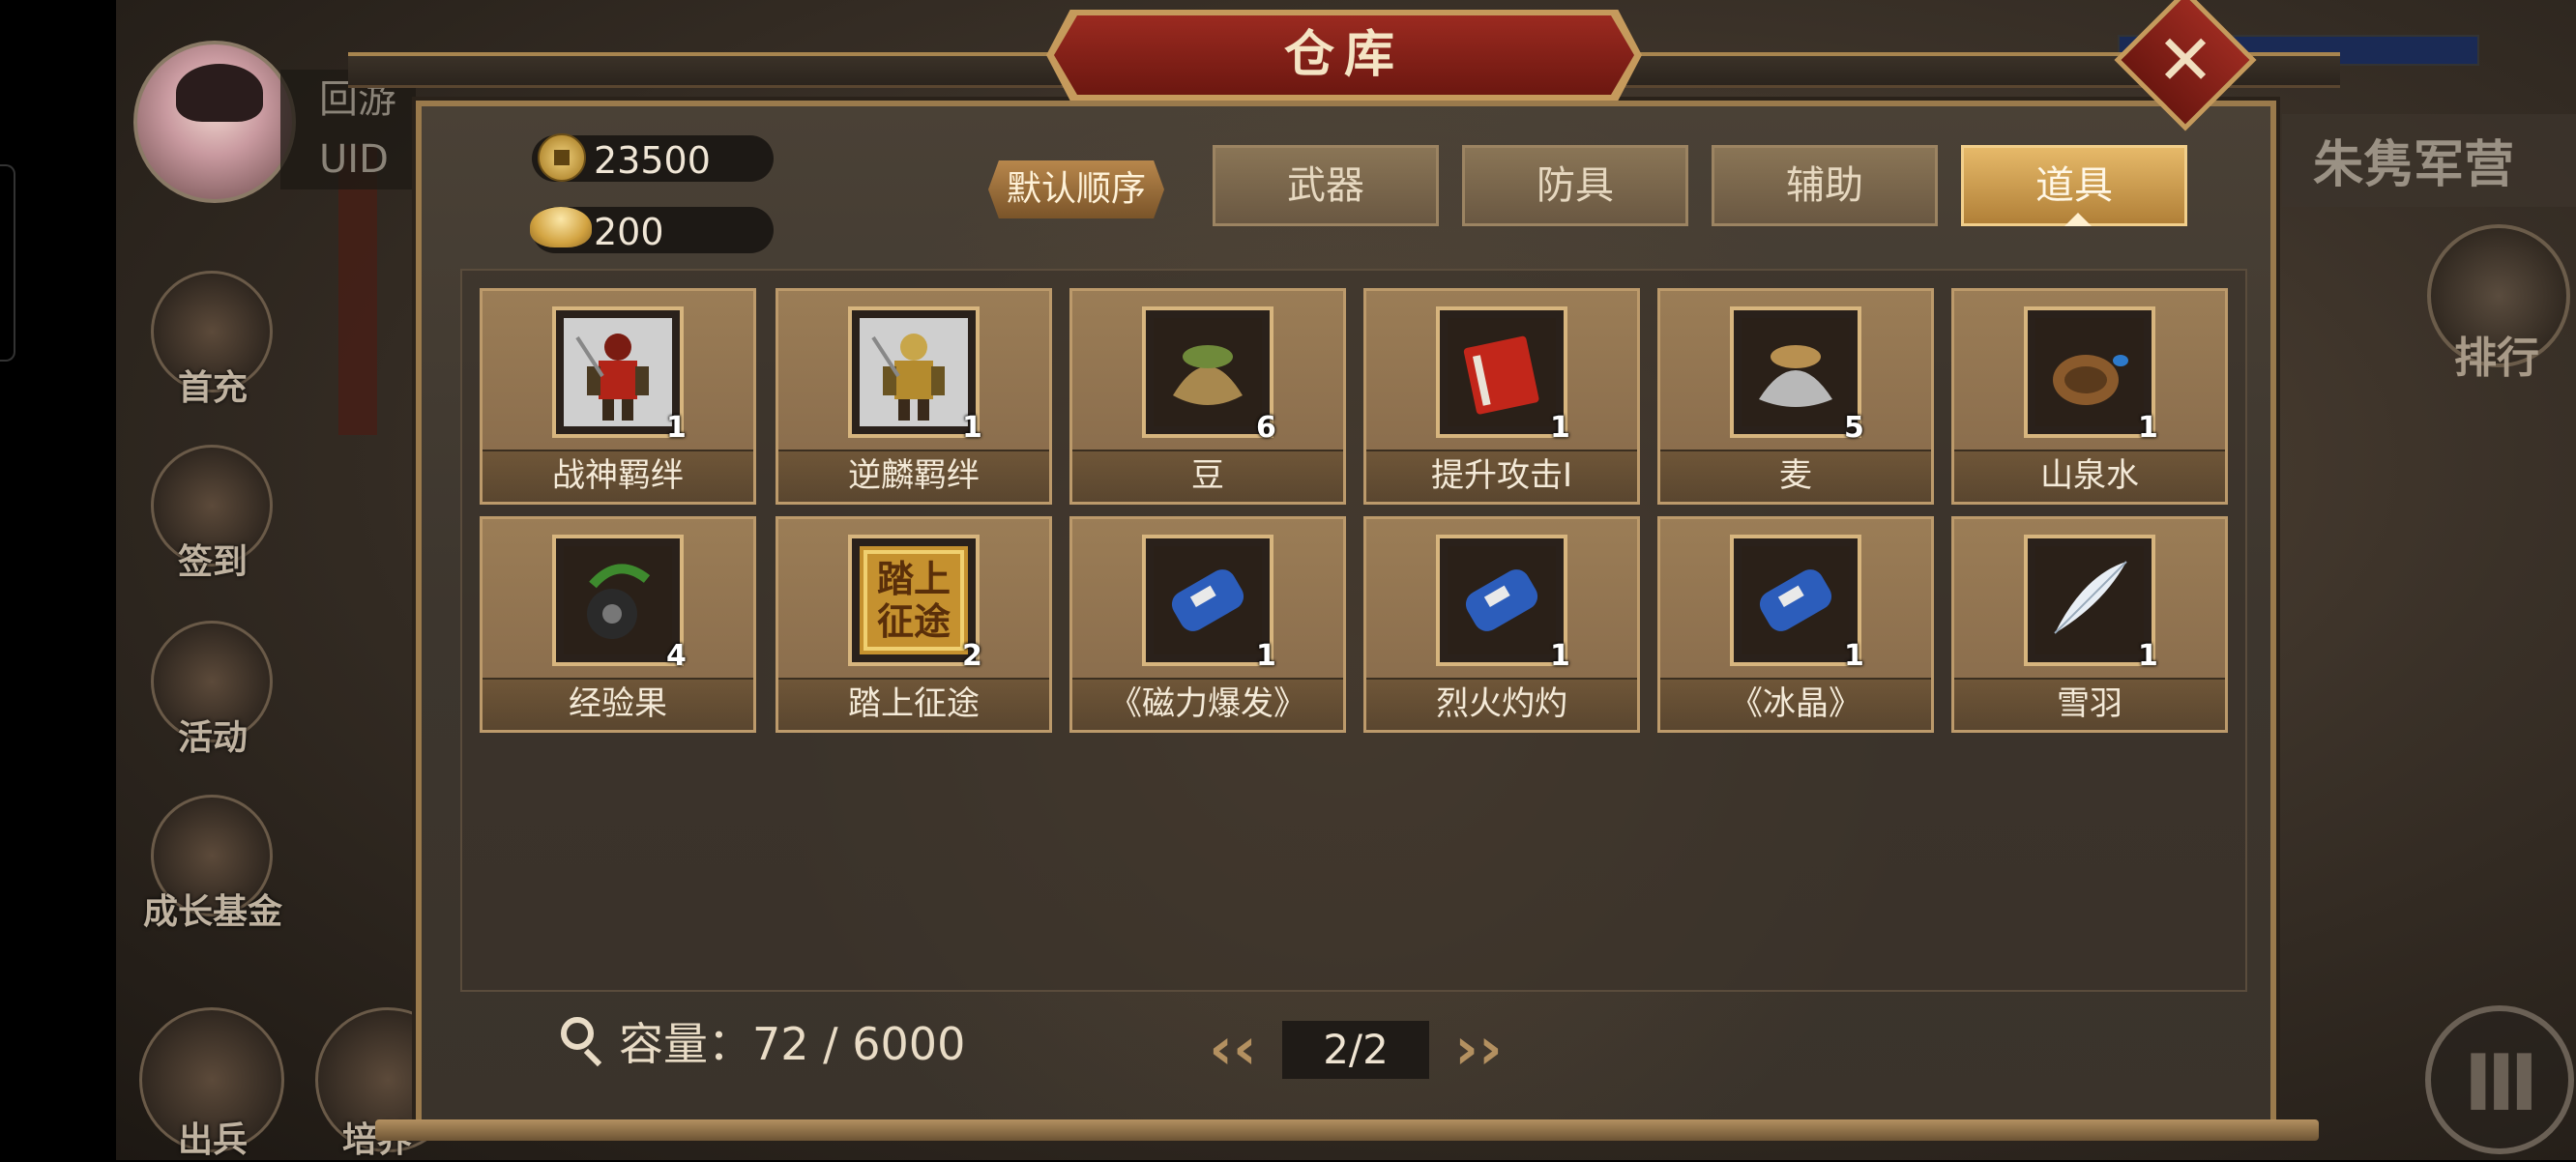 This screenshot has width=2576, height=1162. What do you see at coordinates (2501, 1083) in the screenshot?
I see `menu-icon: III` at bounding box center [2501, 1083].